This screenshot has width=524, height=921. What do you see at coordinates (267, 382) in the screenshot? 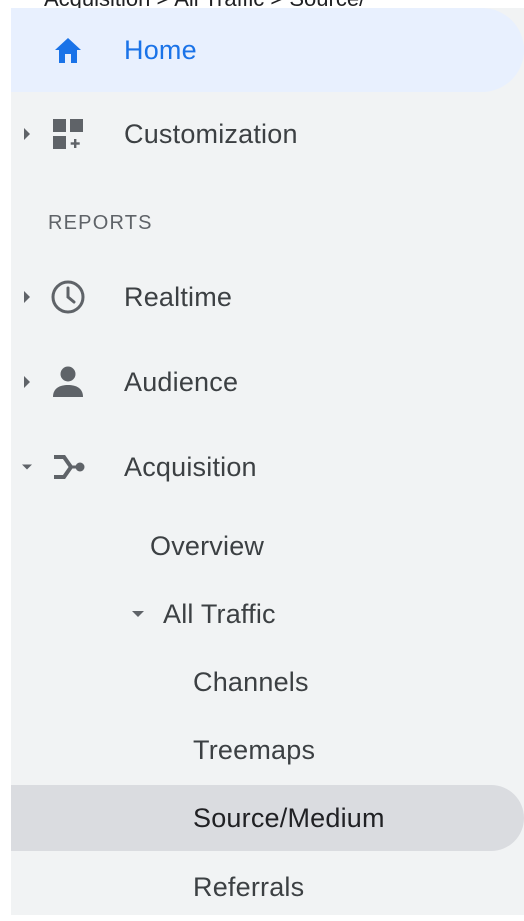
I see `sidebar-item-audience: Audience` at bounding box center [267, 382].